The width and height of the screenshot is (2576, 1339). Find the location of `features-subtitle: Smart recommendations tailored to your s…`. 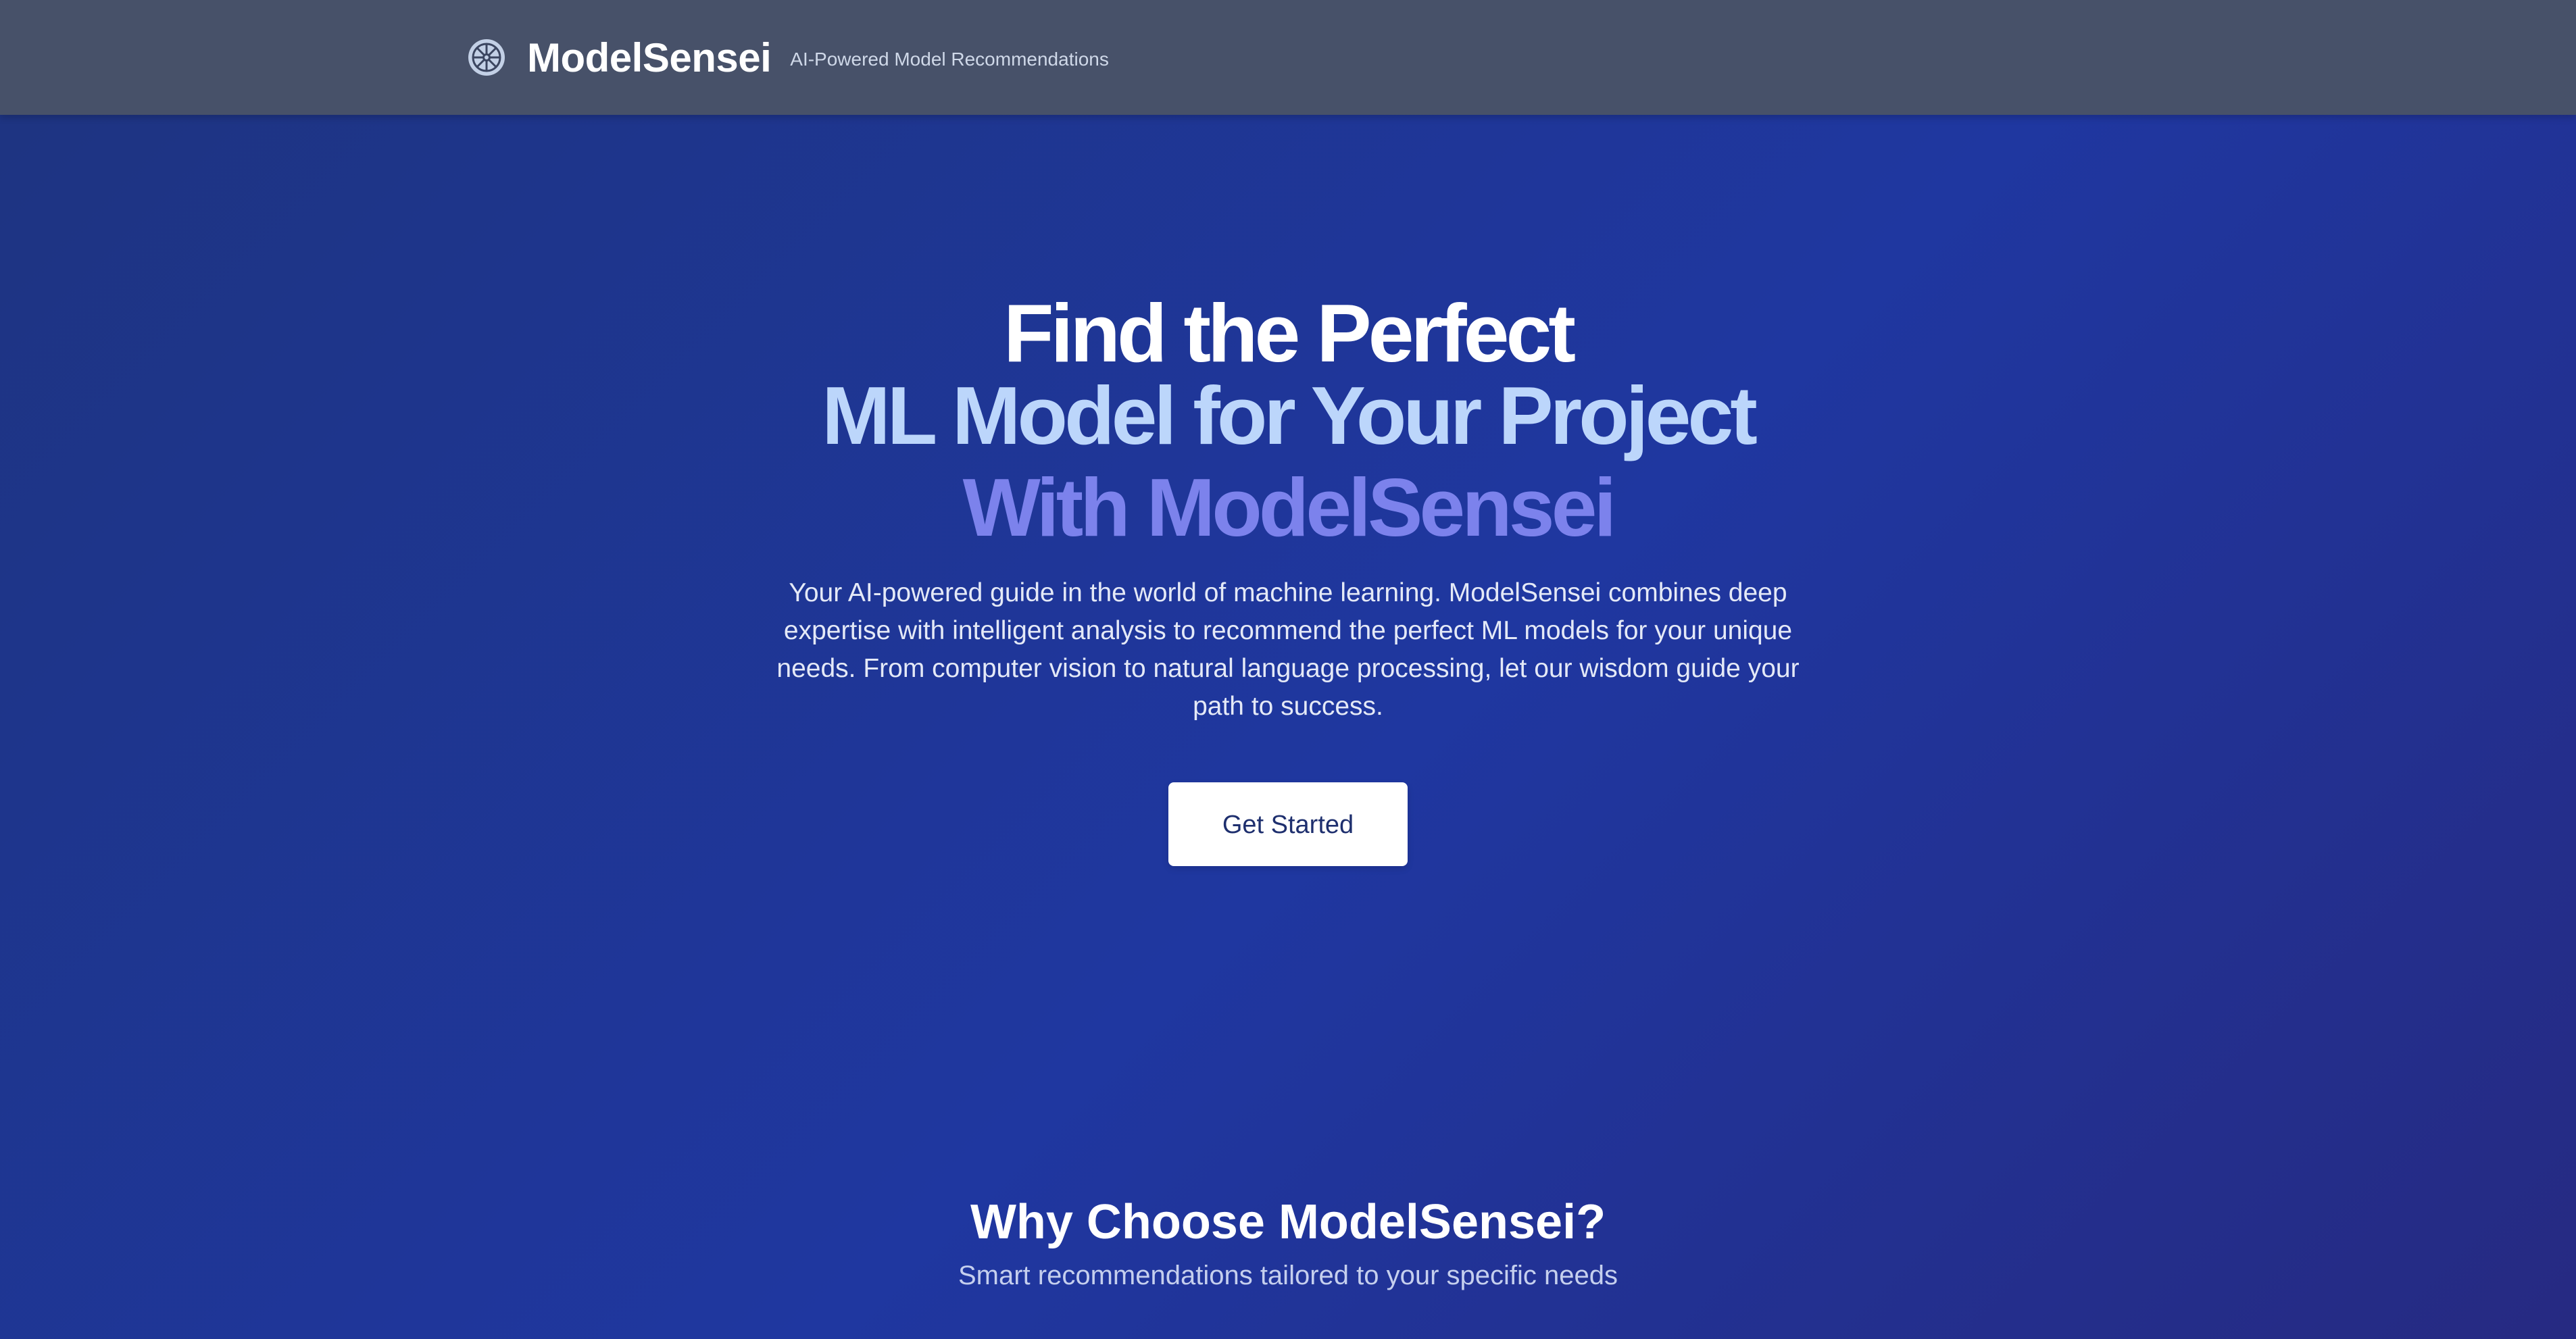

features-subtitle: Smart recommendations tailored to your s… is located at coordinates (1288, 1275).